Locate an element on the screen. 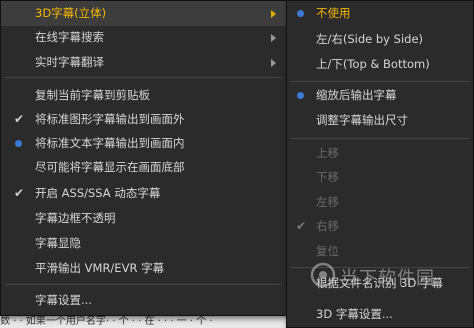  submenu-item-side-by-side: 左/右(Side by Side) is located at coordinates (380, 39).